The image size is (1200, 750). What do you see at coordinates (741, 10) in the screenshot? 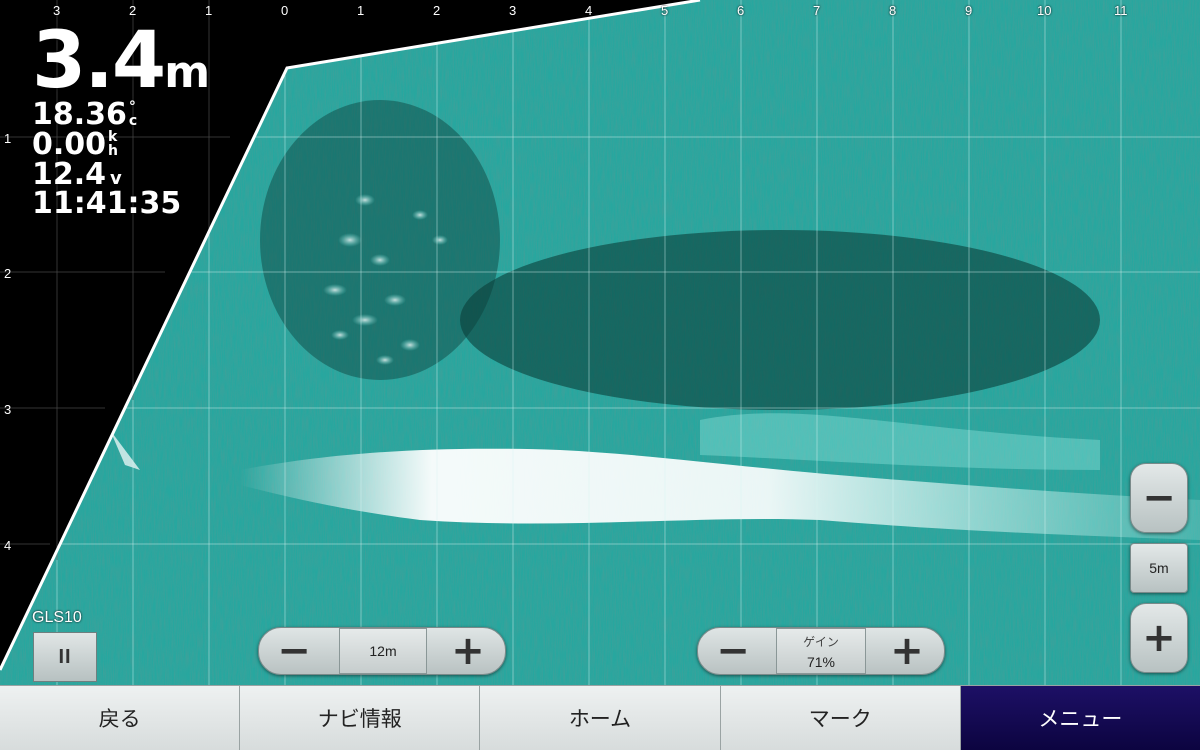
I see `top-axis-label: 6` at bounding box center [741, 10].